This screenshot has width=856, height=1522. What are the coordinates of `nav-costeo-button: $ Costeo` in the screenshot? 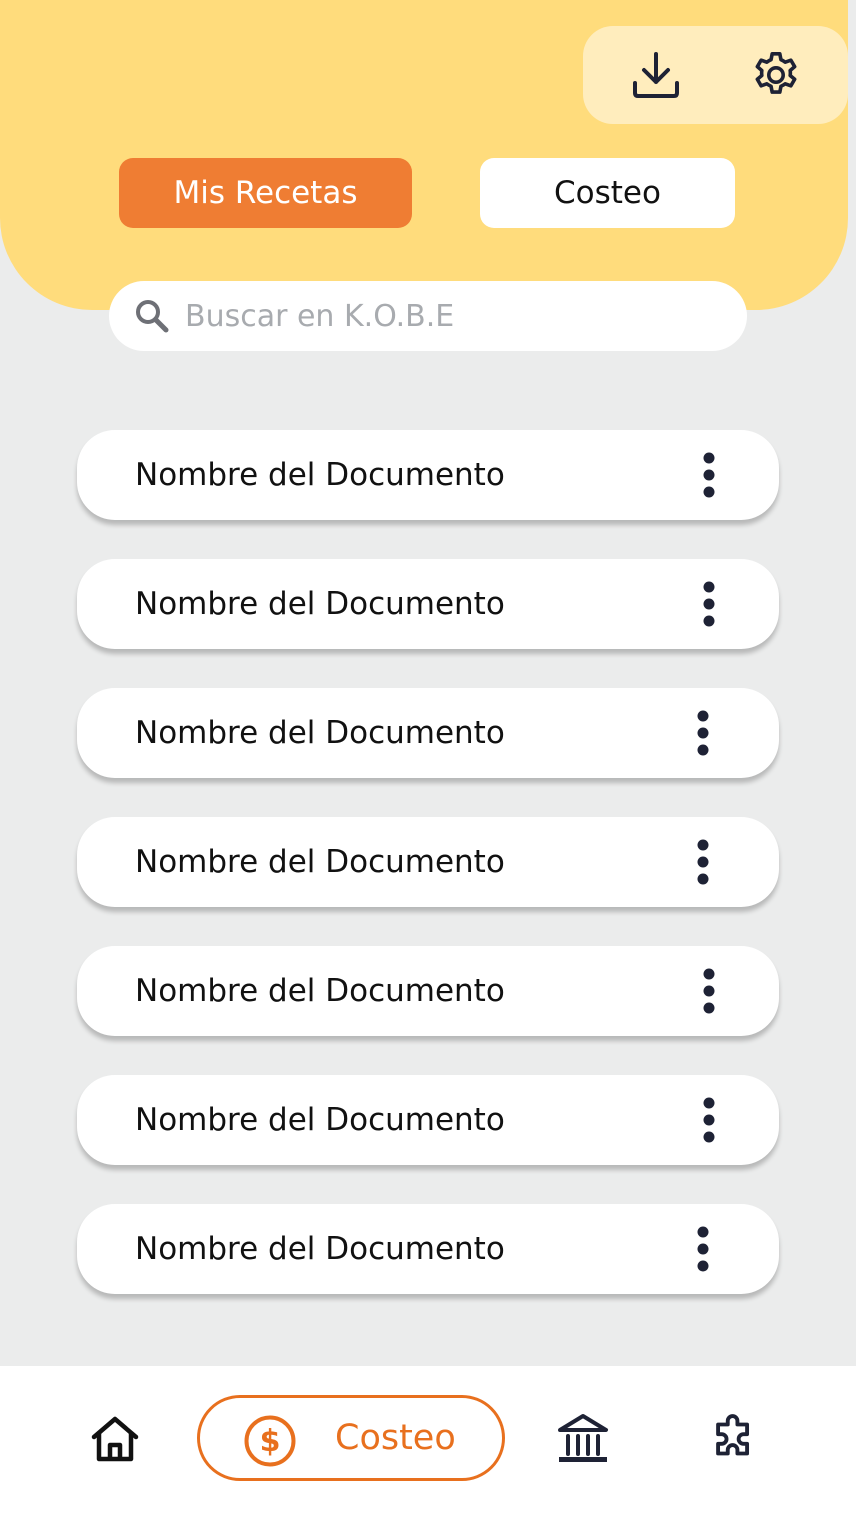 It's located at (351, 1438).